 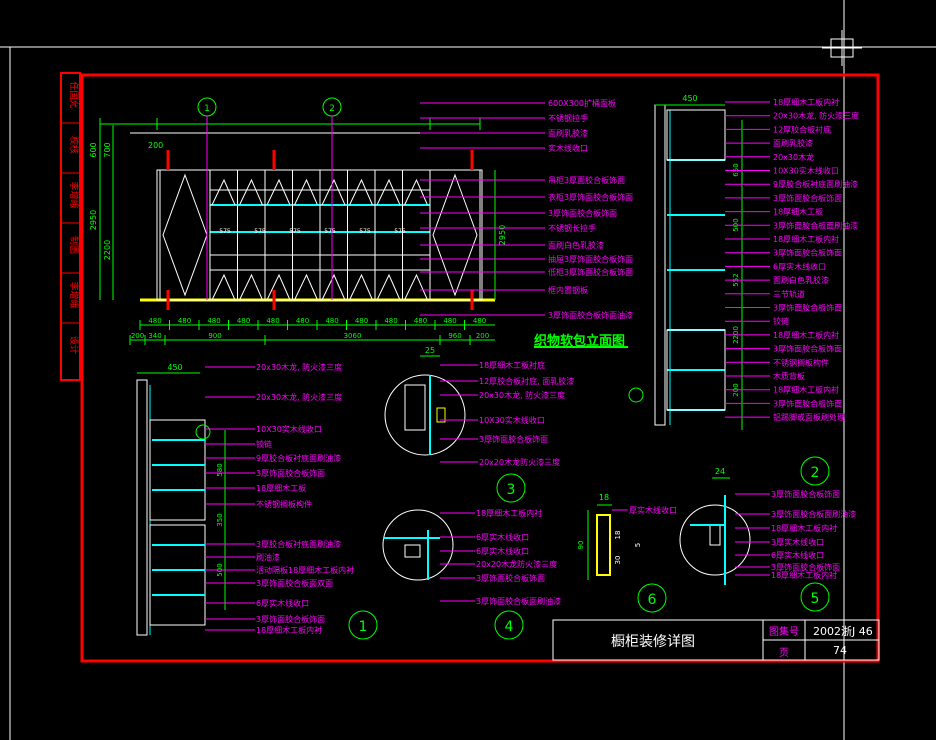 What do you see at coordinates (797, 555) in the screenshot?
I see `d5-callout: 6厚实木线收口` at bounding box center [797, 555].